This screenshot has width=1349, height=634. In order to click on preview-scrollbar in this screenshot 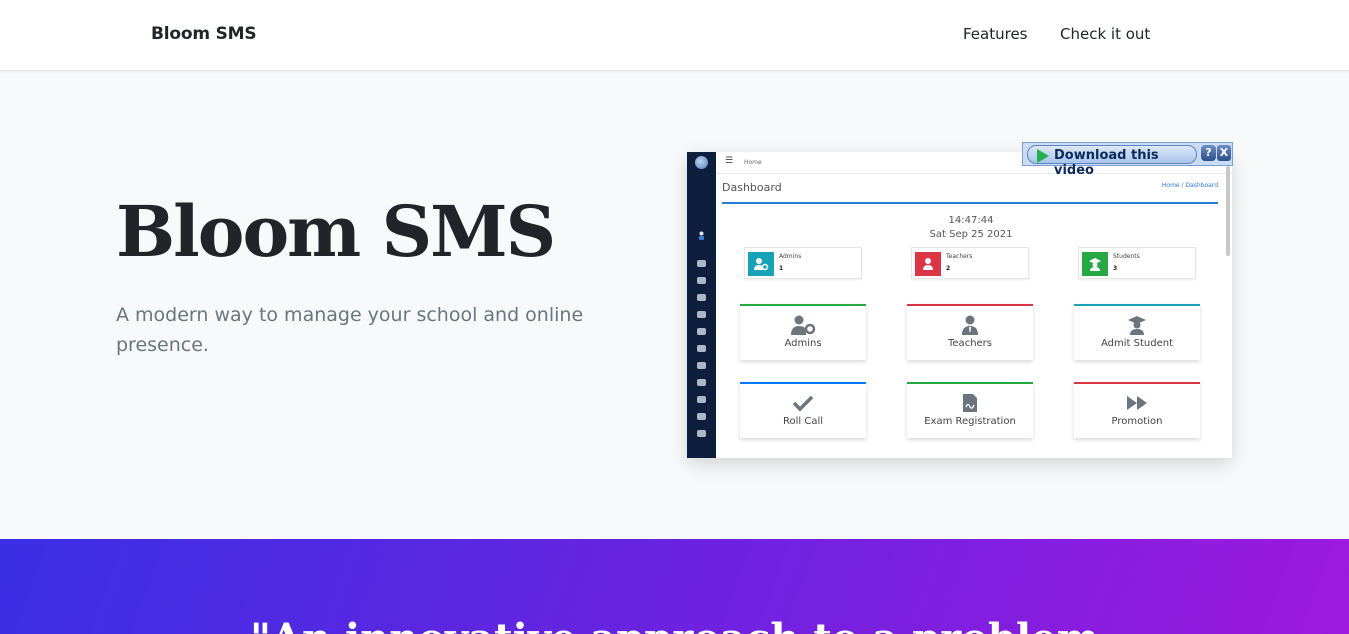, I will do `click(1228, 211)`.